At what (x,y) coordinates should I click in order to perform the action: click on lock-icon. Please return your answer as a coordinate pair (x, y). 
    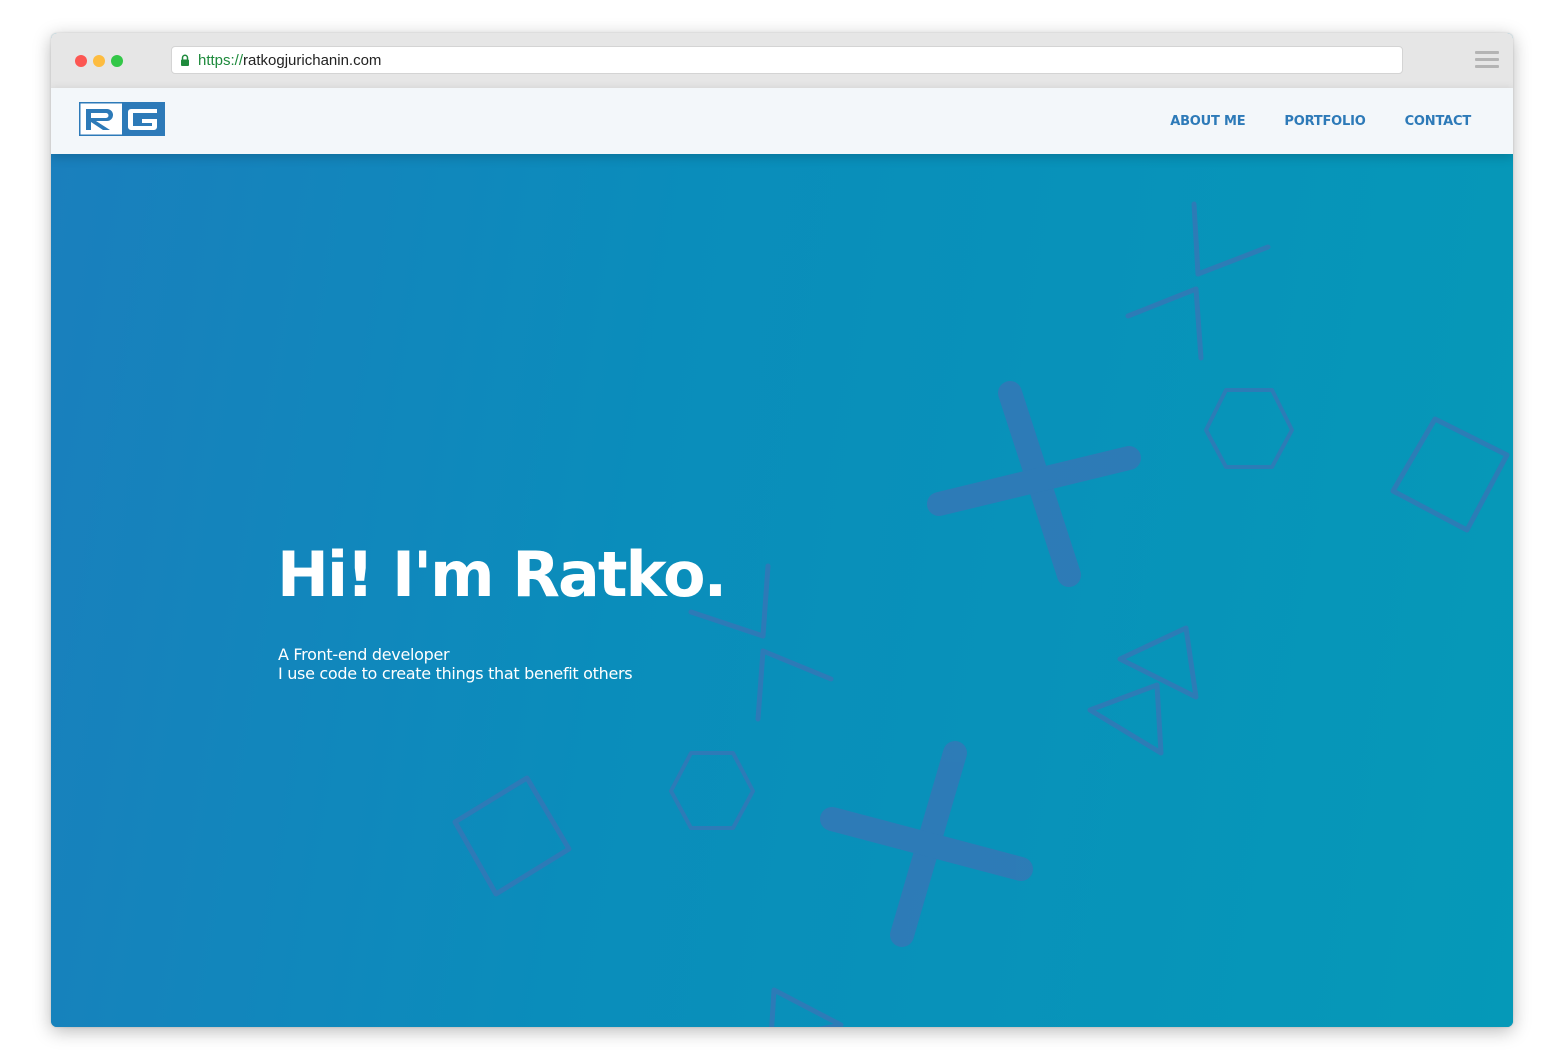
    Looking at the image, I should click on (185, 60).